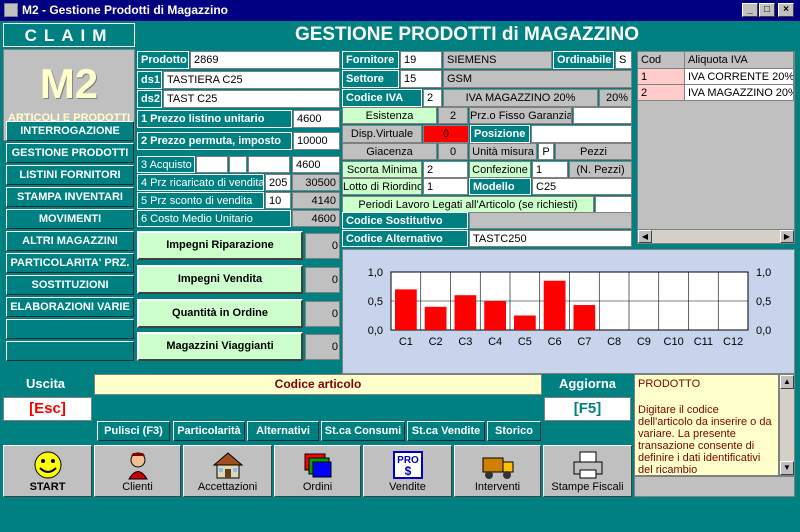 This screenshot has width=800, height=532. Describe the element at coordinates (70, 219) in the screenshot. I see `menu-item-5: MOVIMENTI` at that location.